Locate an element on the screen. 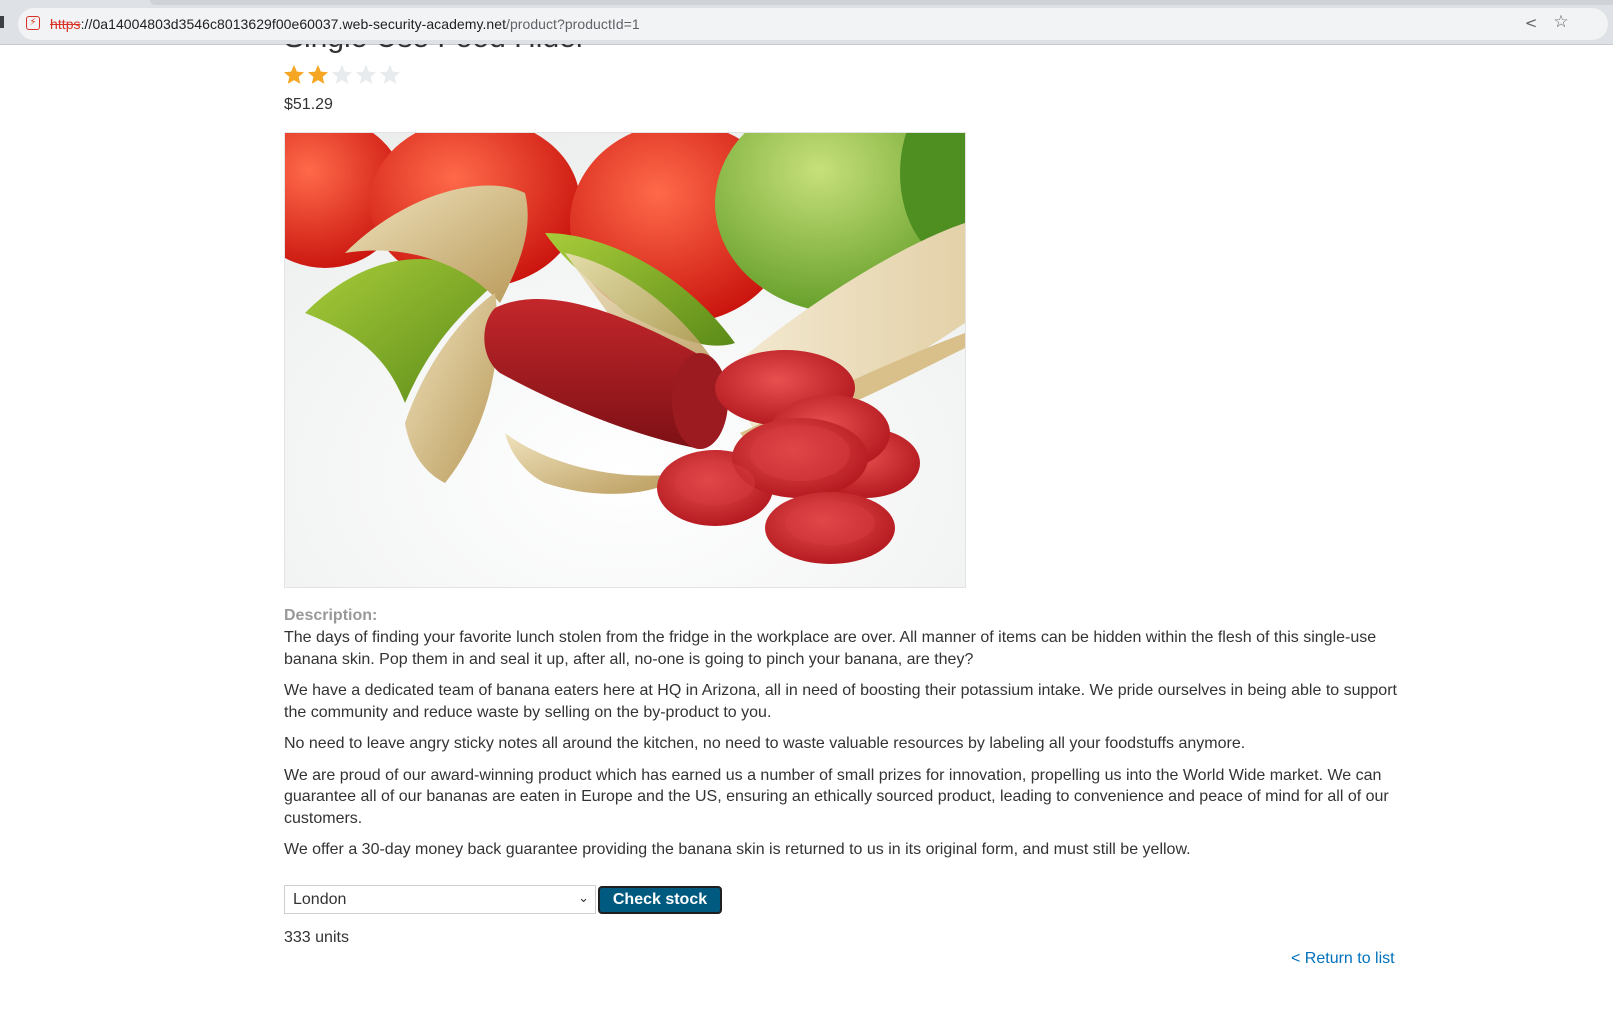  return-to-list-link: < Return to list is located at coordinates (1343, 959).